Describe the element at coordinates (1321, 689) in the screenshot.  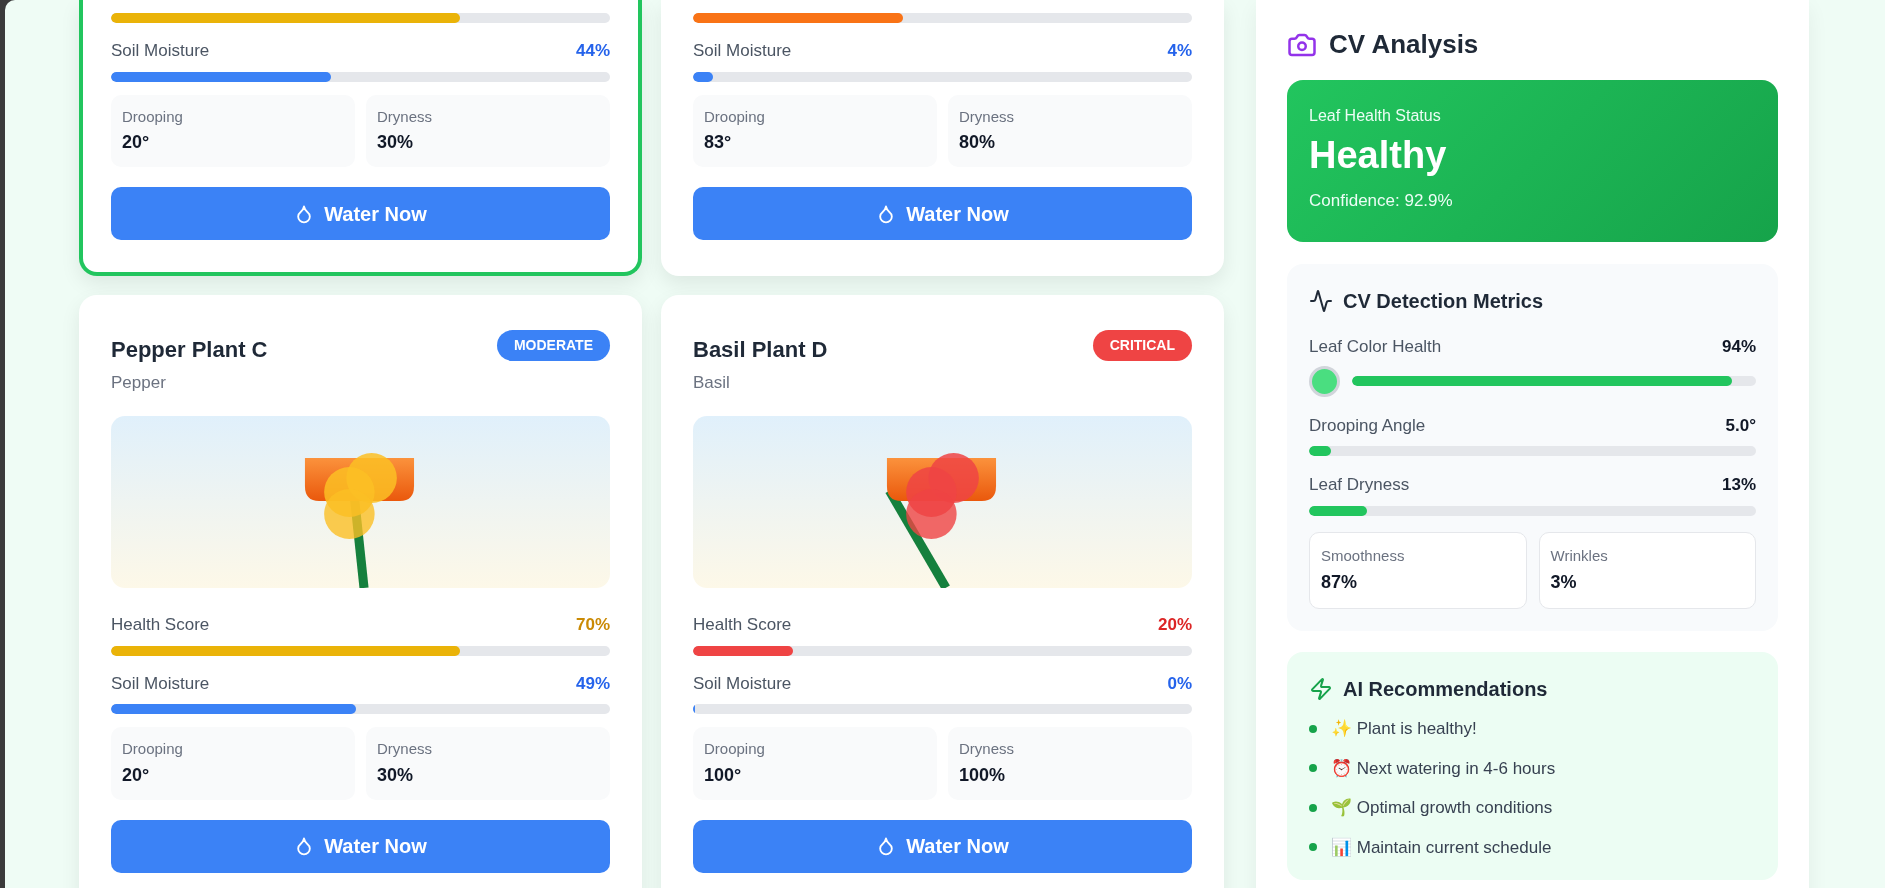
I see `lightning-icon` at that location.